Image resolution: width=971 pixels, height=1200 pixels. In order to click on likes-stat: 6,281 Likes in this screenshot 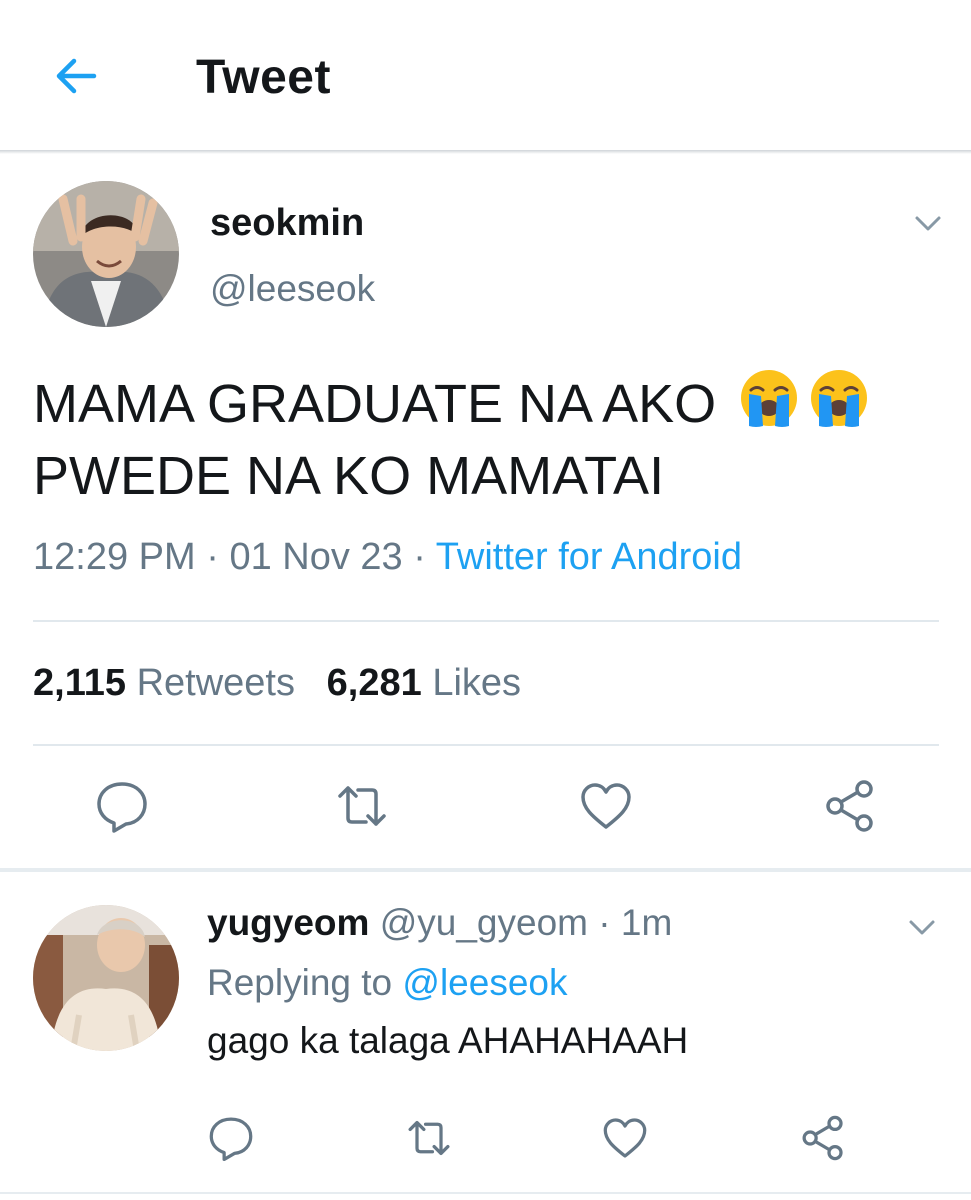, I will do `click(424, 683)`.